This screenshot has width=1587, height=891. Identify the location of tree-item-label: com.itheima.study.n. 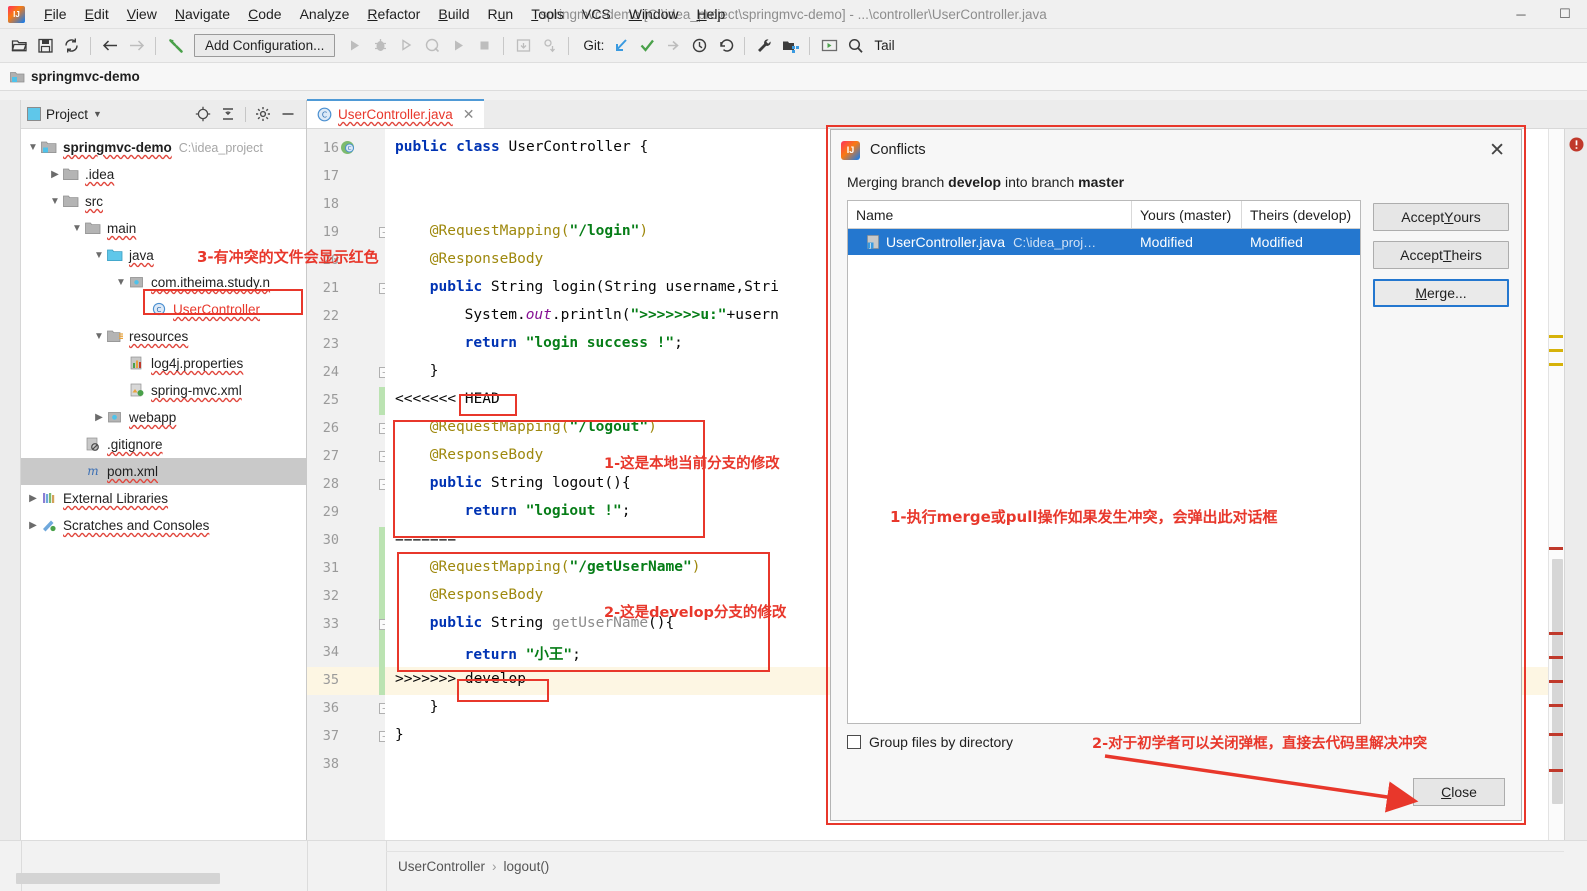
(211, 282).